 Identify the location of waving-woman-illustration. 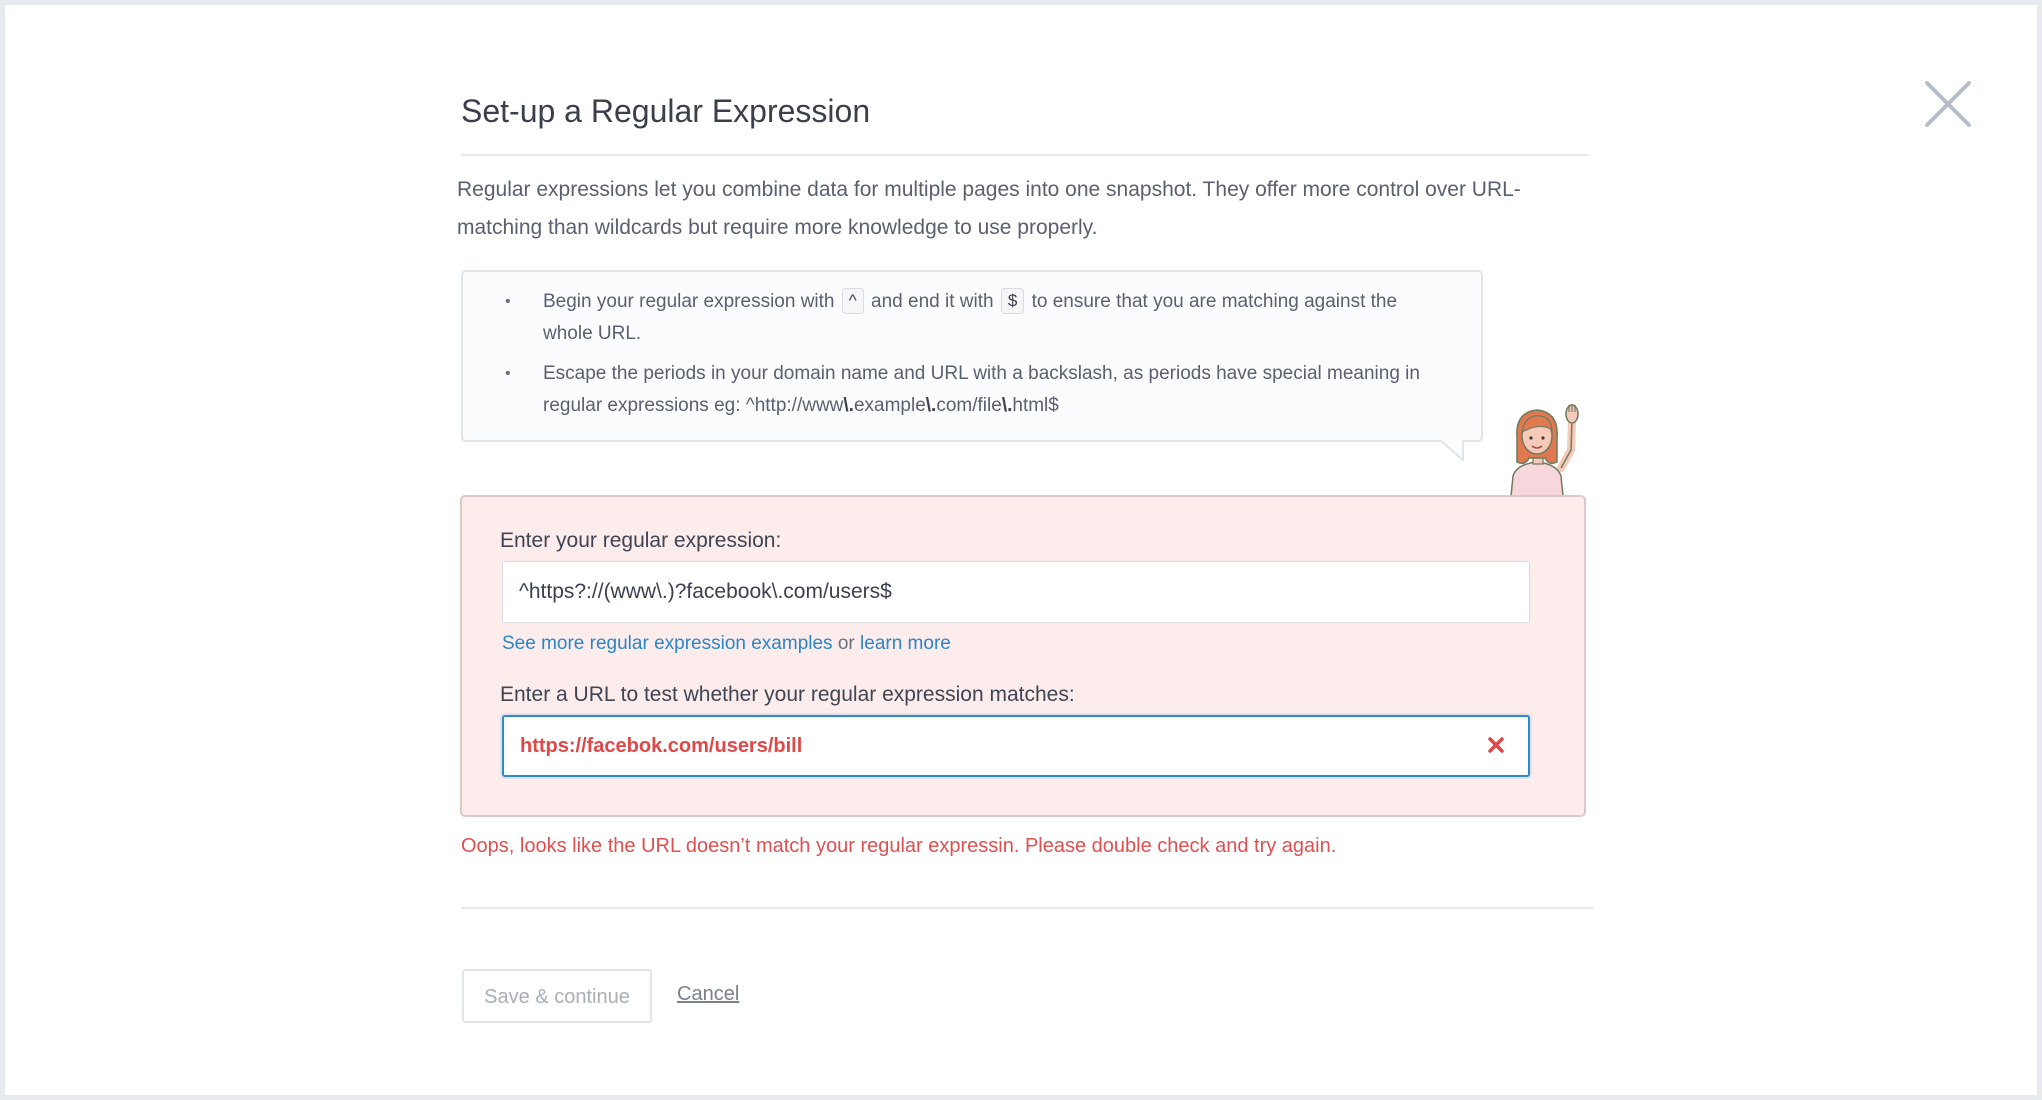
(1544, 450).